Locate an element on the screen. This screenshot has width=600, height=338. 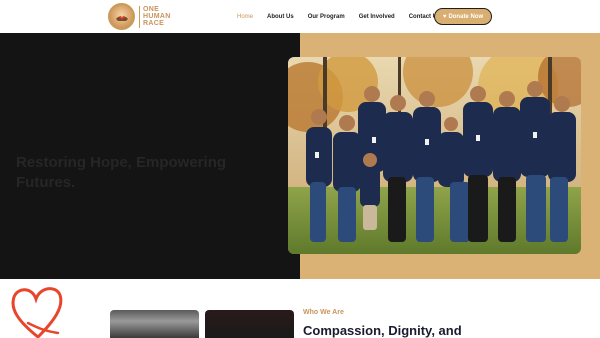
heart-icon: ♥ is located at coordinates (444, 16).